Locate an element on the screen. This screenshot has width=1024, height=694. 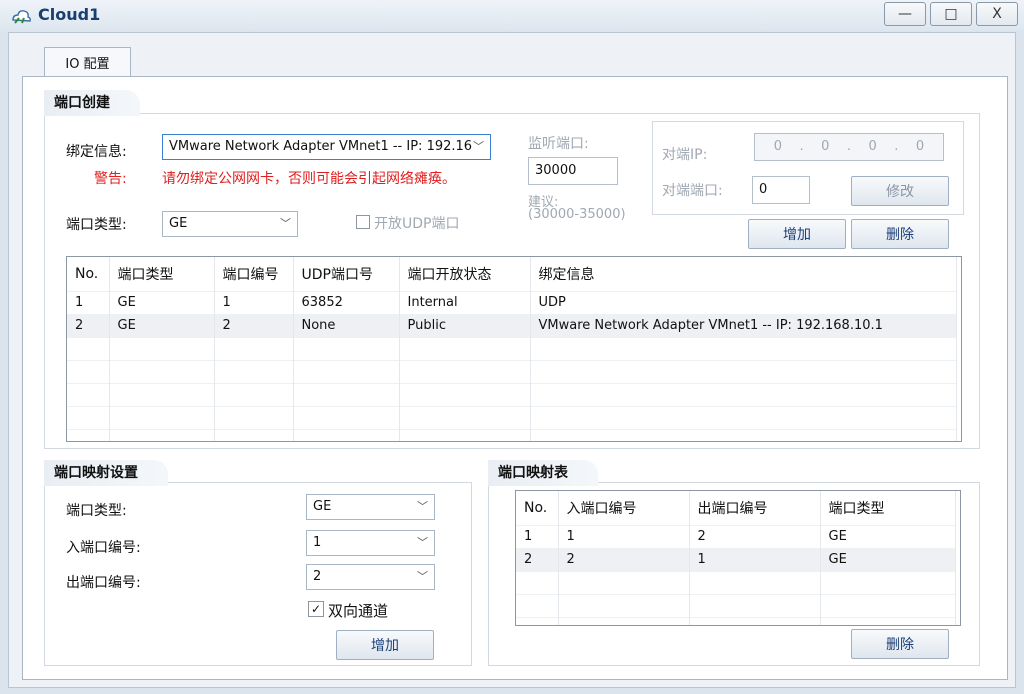
add-port-button: 增加 is located at coordinates (797, 234).